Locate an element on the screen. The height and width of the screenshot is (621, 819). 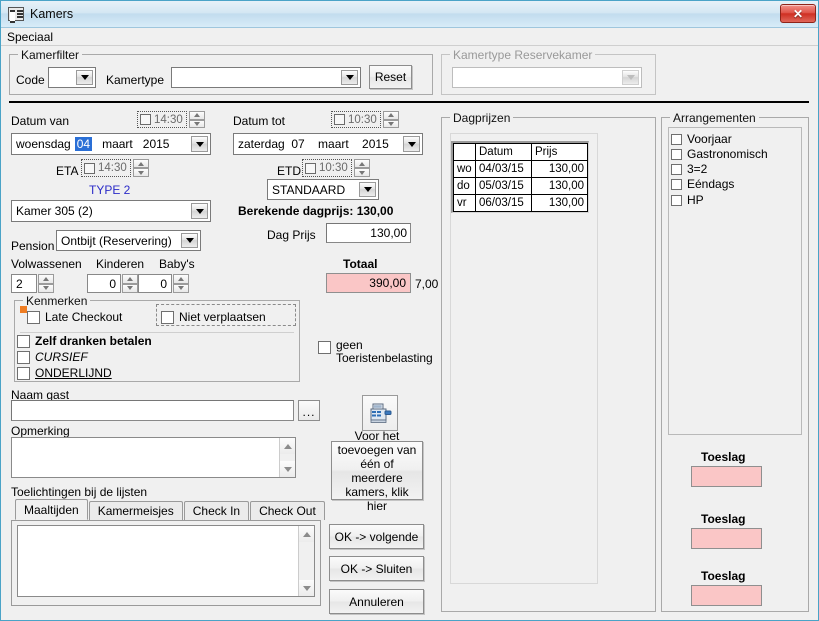
etd-time-stepper is located at coordinates (361, 168).